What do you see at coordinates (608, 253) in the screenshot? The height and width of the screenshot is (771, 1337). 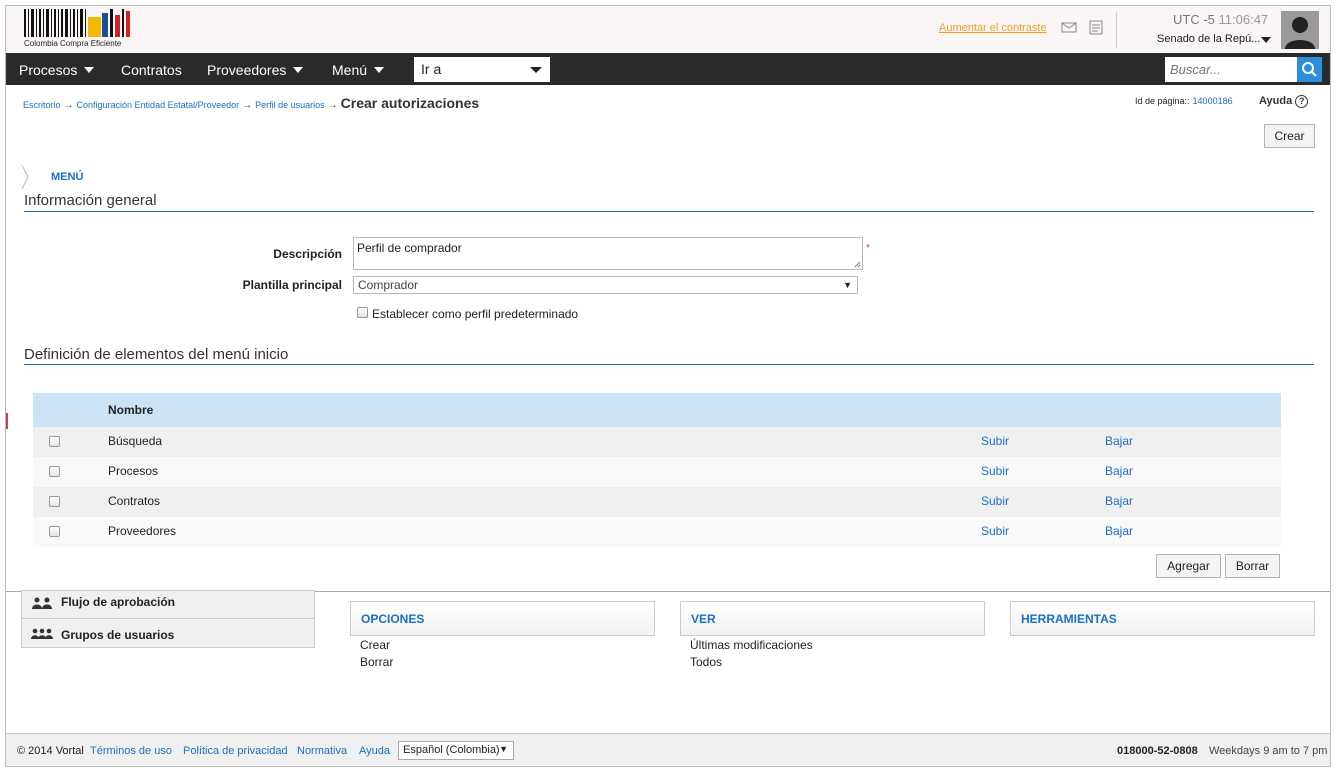 I see `description-field: Perfil de comprador` at bounding box center [608, 253].